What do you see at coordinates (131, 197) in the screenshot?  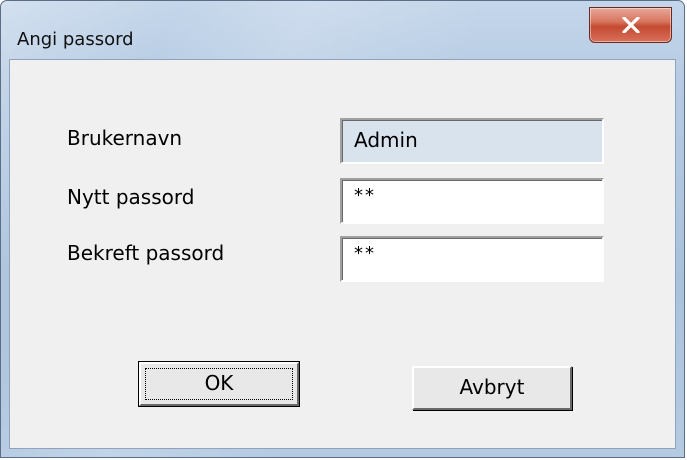 I see `new-password-label: Nytt passord` at bounding box center [131, 197].